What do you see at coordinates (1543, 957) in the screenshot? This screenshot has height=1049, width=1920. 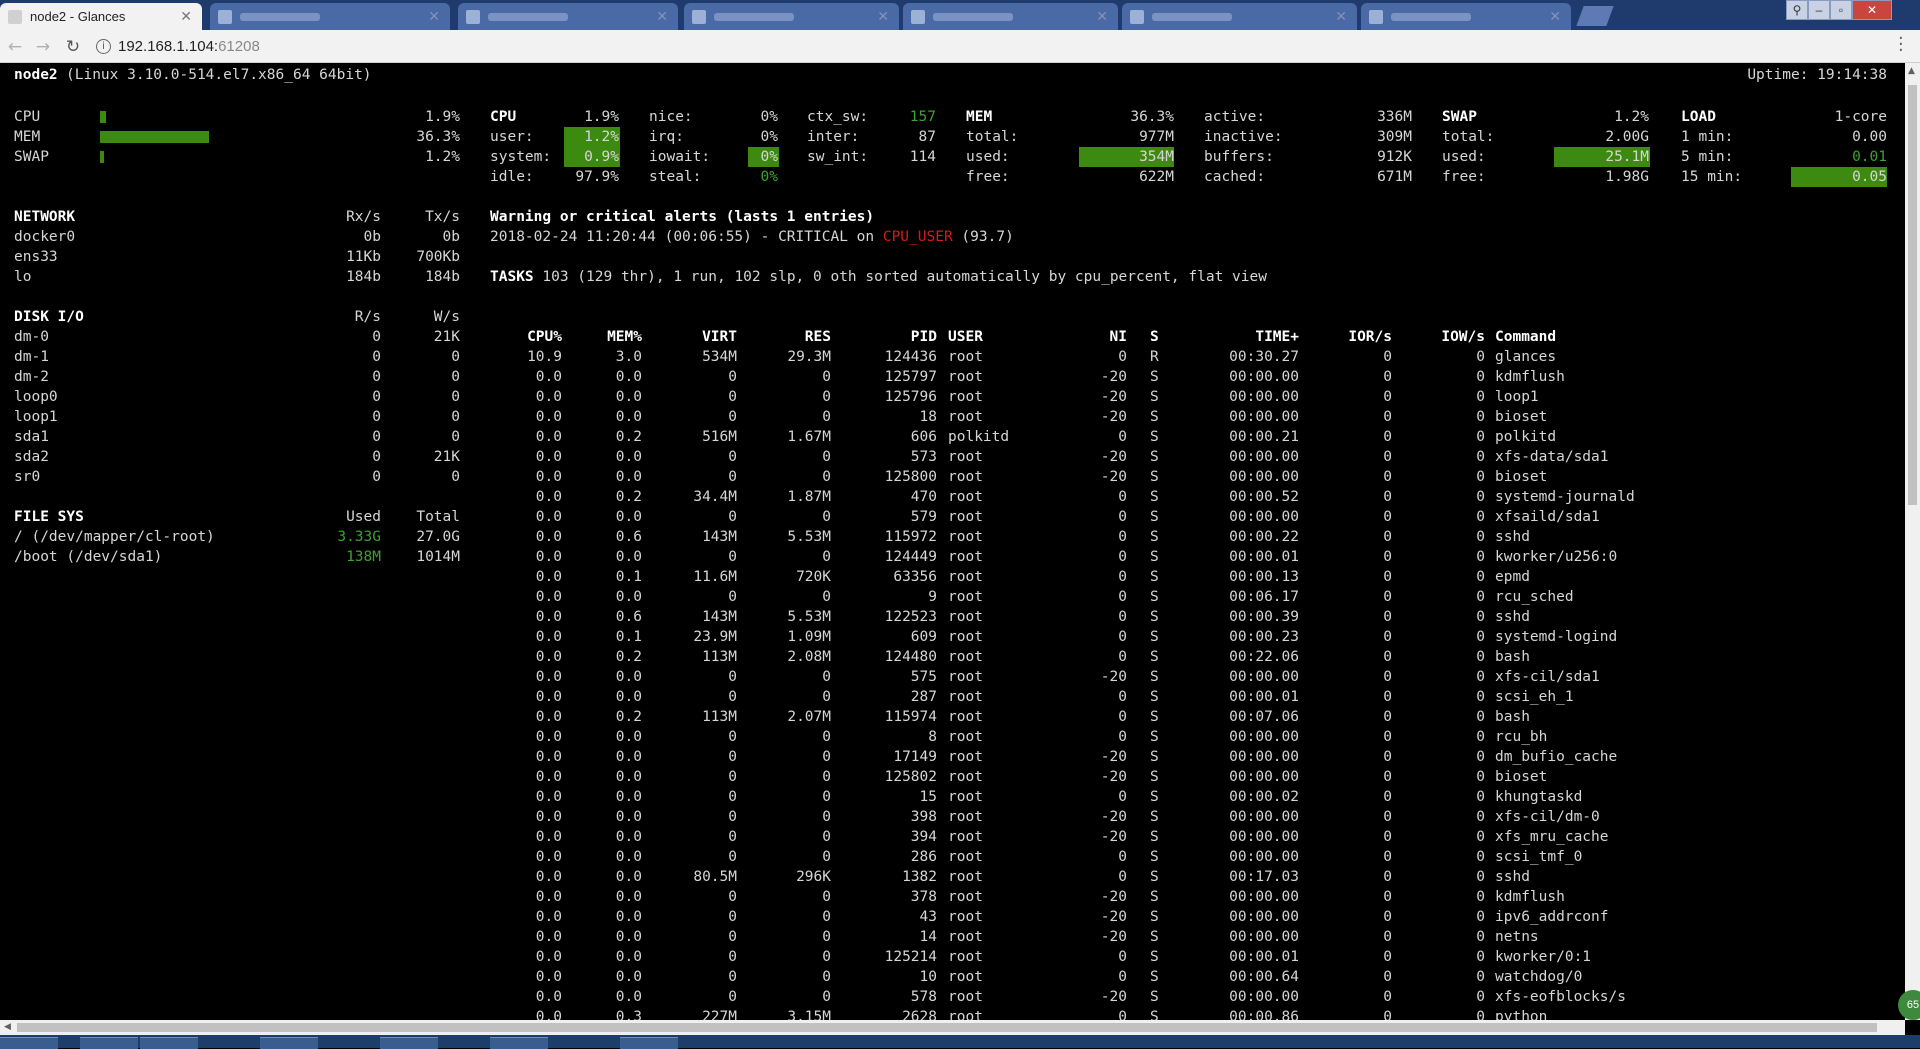 I see `process-cell-command: kworker/0:1` at bounding box center [1543, 957].